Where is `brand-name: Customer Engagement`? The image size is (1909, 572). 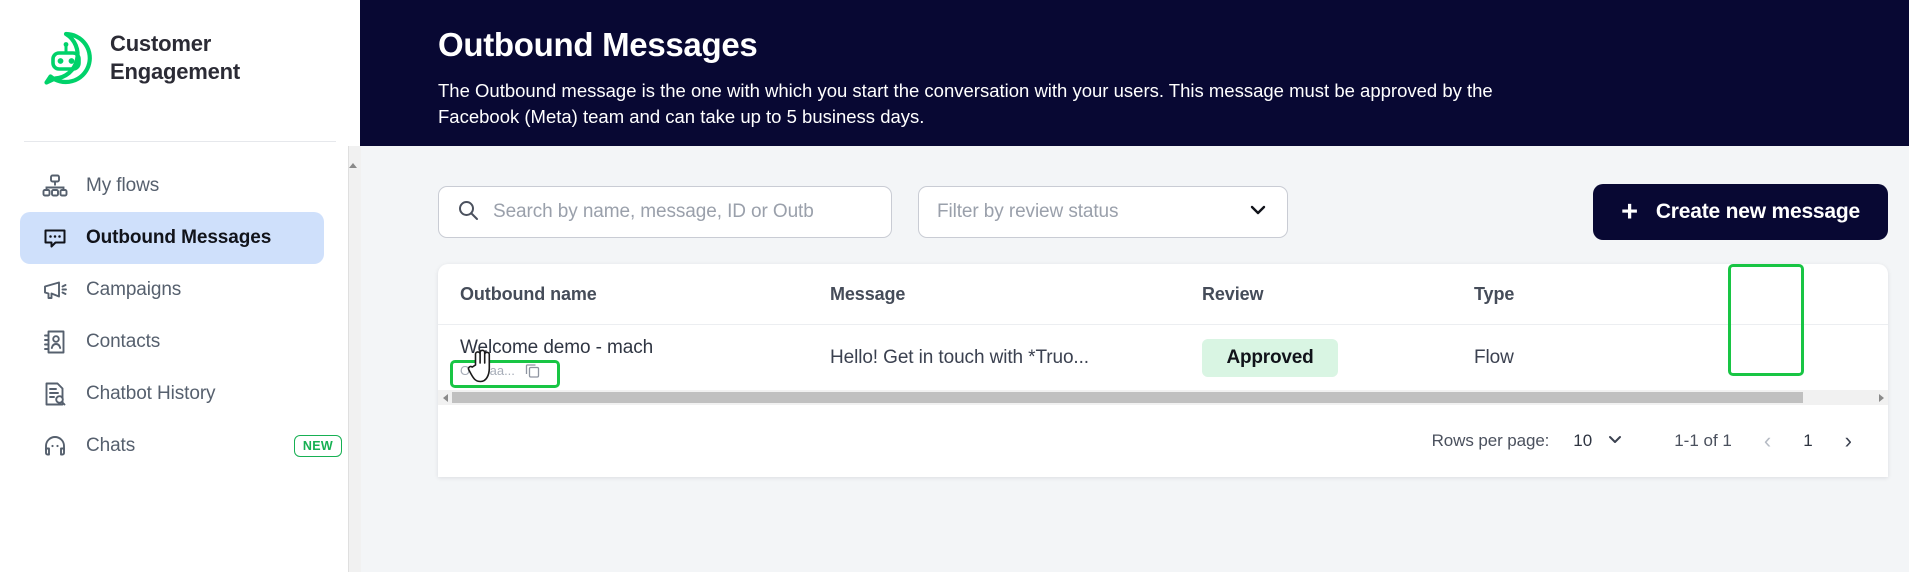
brand-name: Customer Engagement is located at coordinates (175, 58).